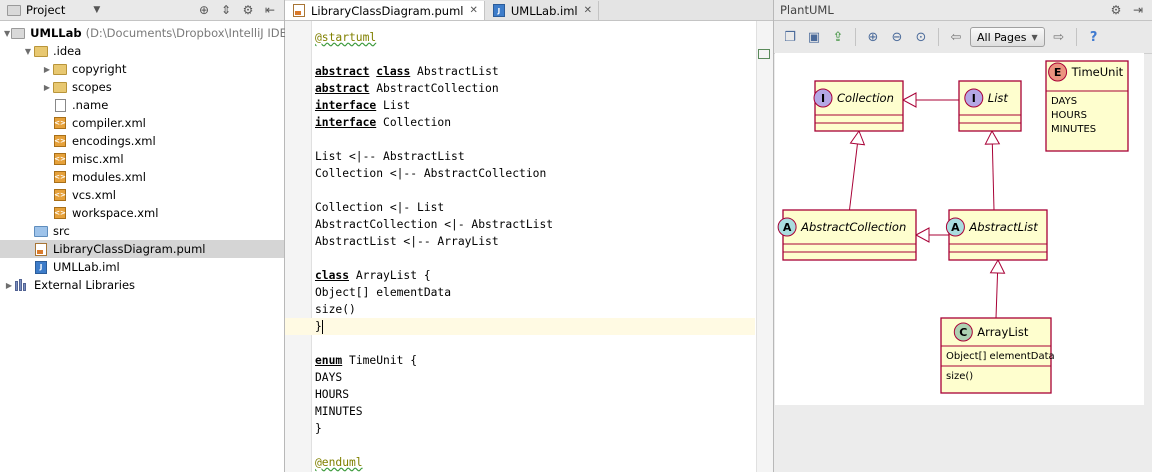 The image size is (1152, 472). I want to click on inheritance-edge, so click(993, 177).